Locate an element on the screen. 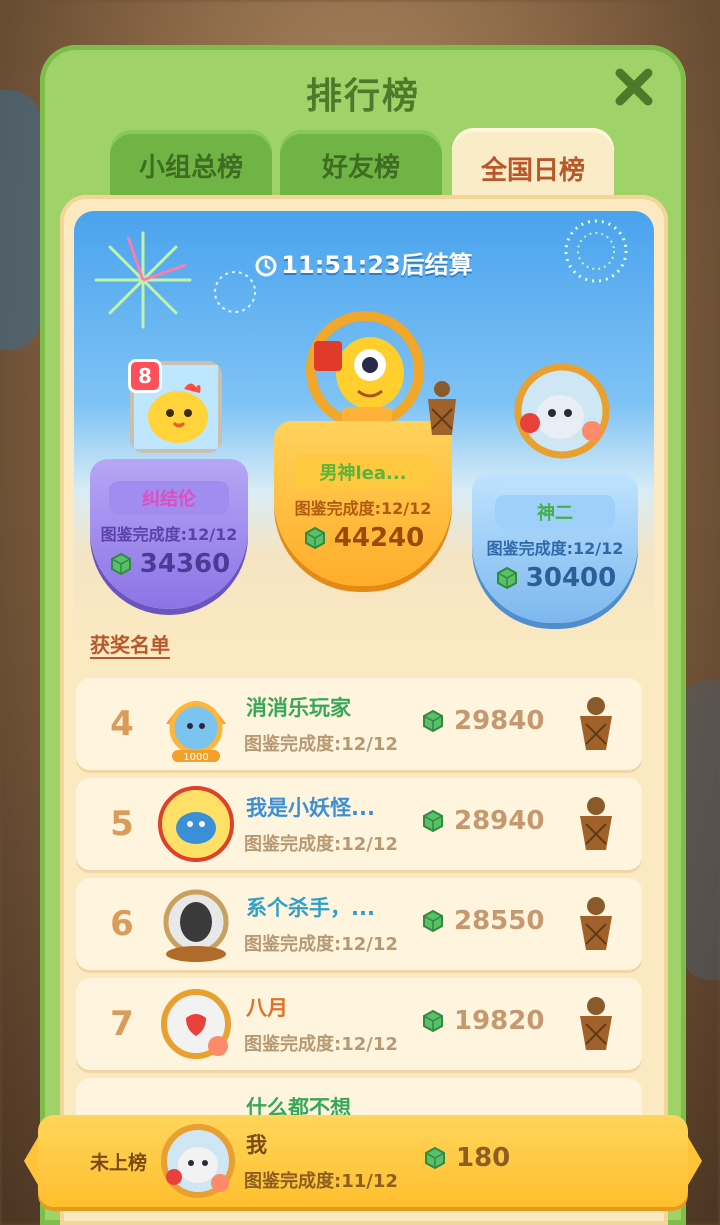 The height and width of the screenshot is (1225, 720). third-place-podium: 神二 图鉴完成度:12/12 30400 is located at coordinates (555, 548).